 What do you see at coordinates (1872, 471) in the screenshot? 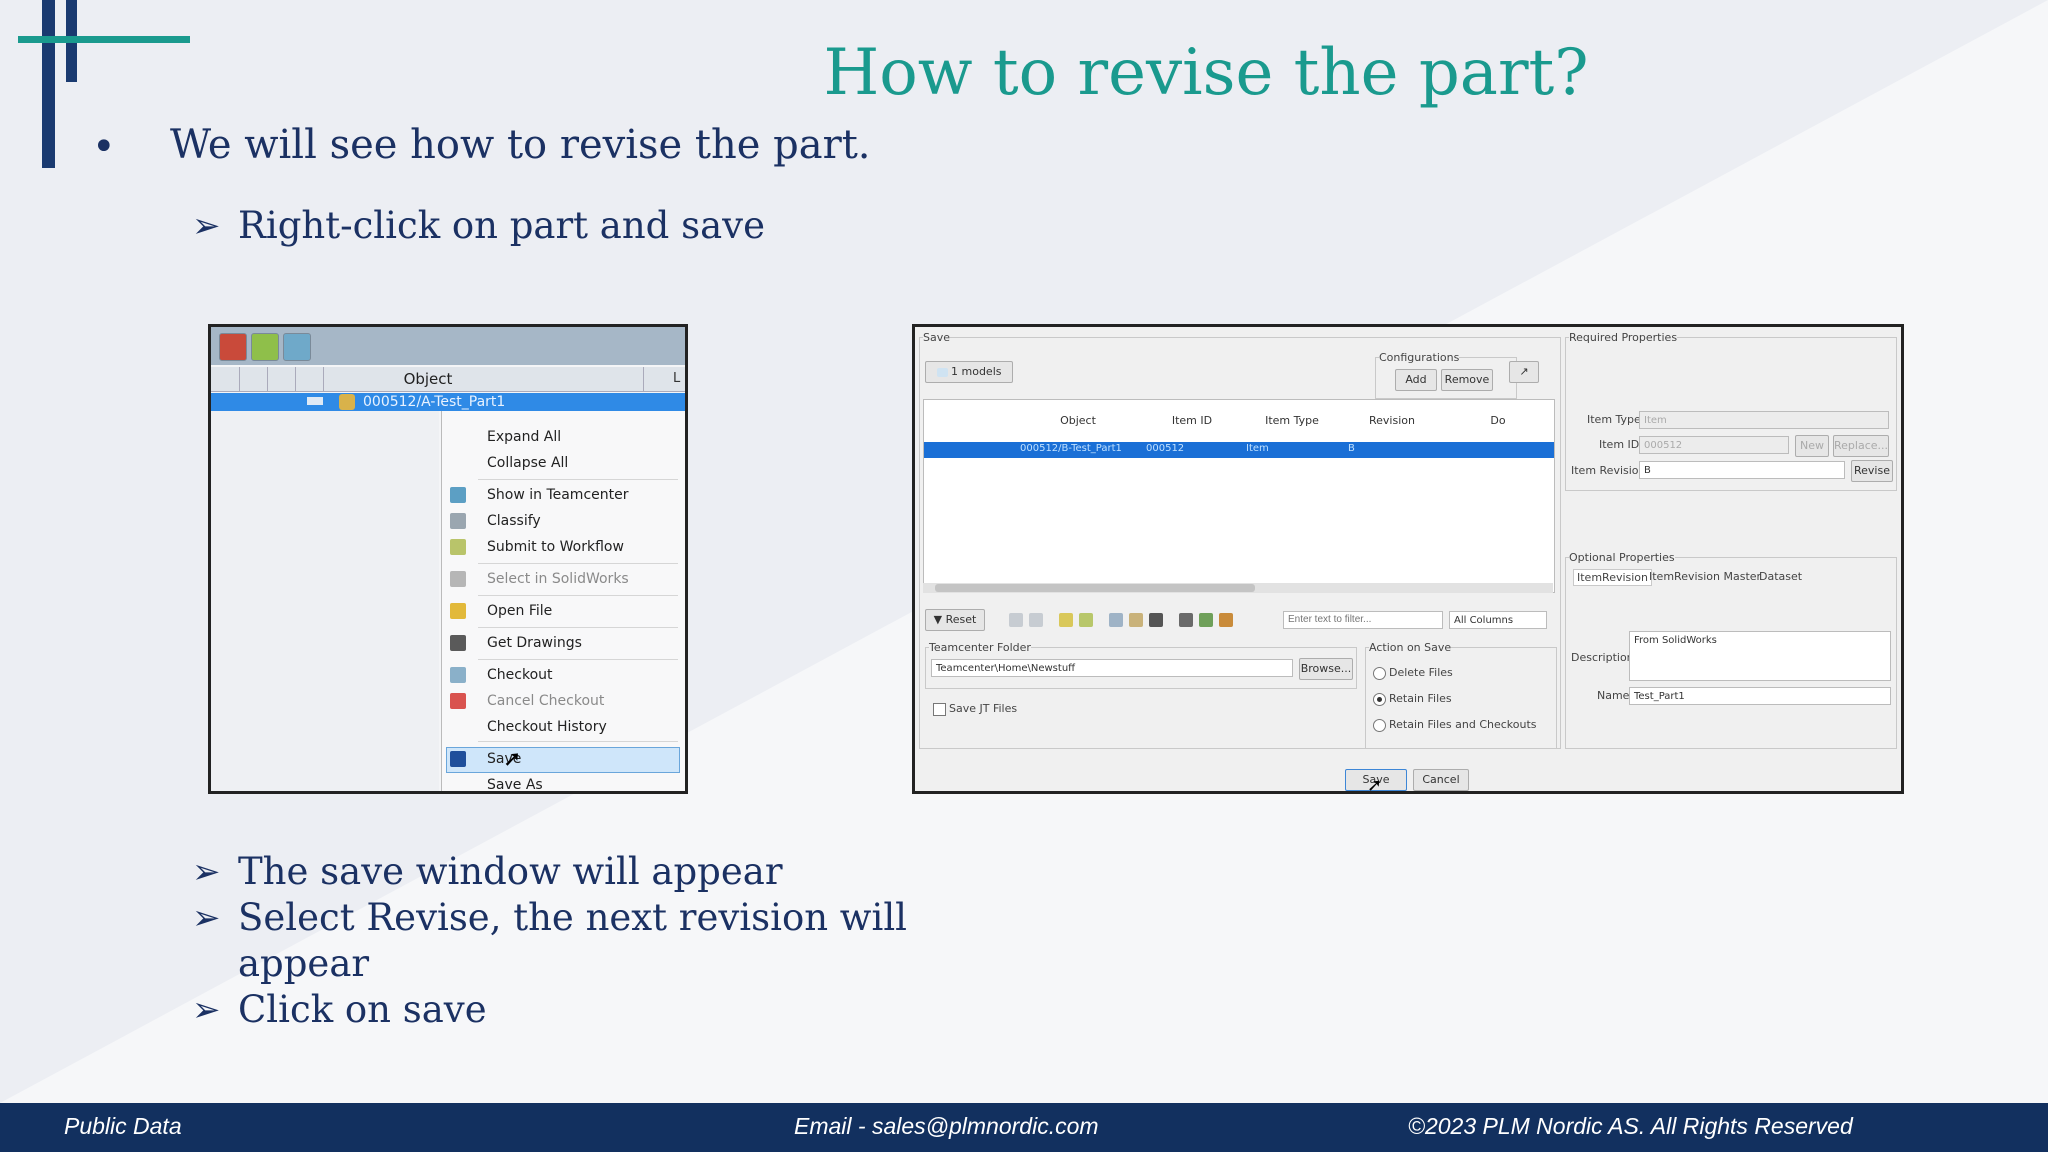
I see `revise-button: Revise` at bounding box center [1872, 471].